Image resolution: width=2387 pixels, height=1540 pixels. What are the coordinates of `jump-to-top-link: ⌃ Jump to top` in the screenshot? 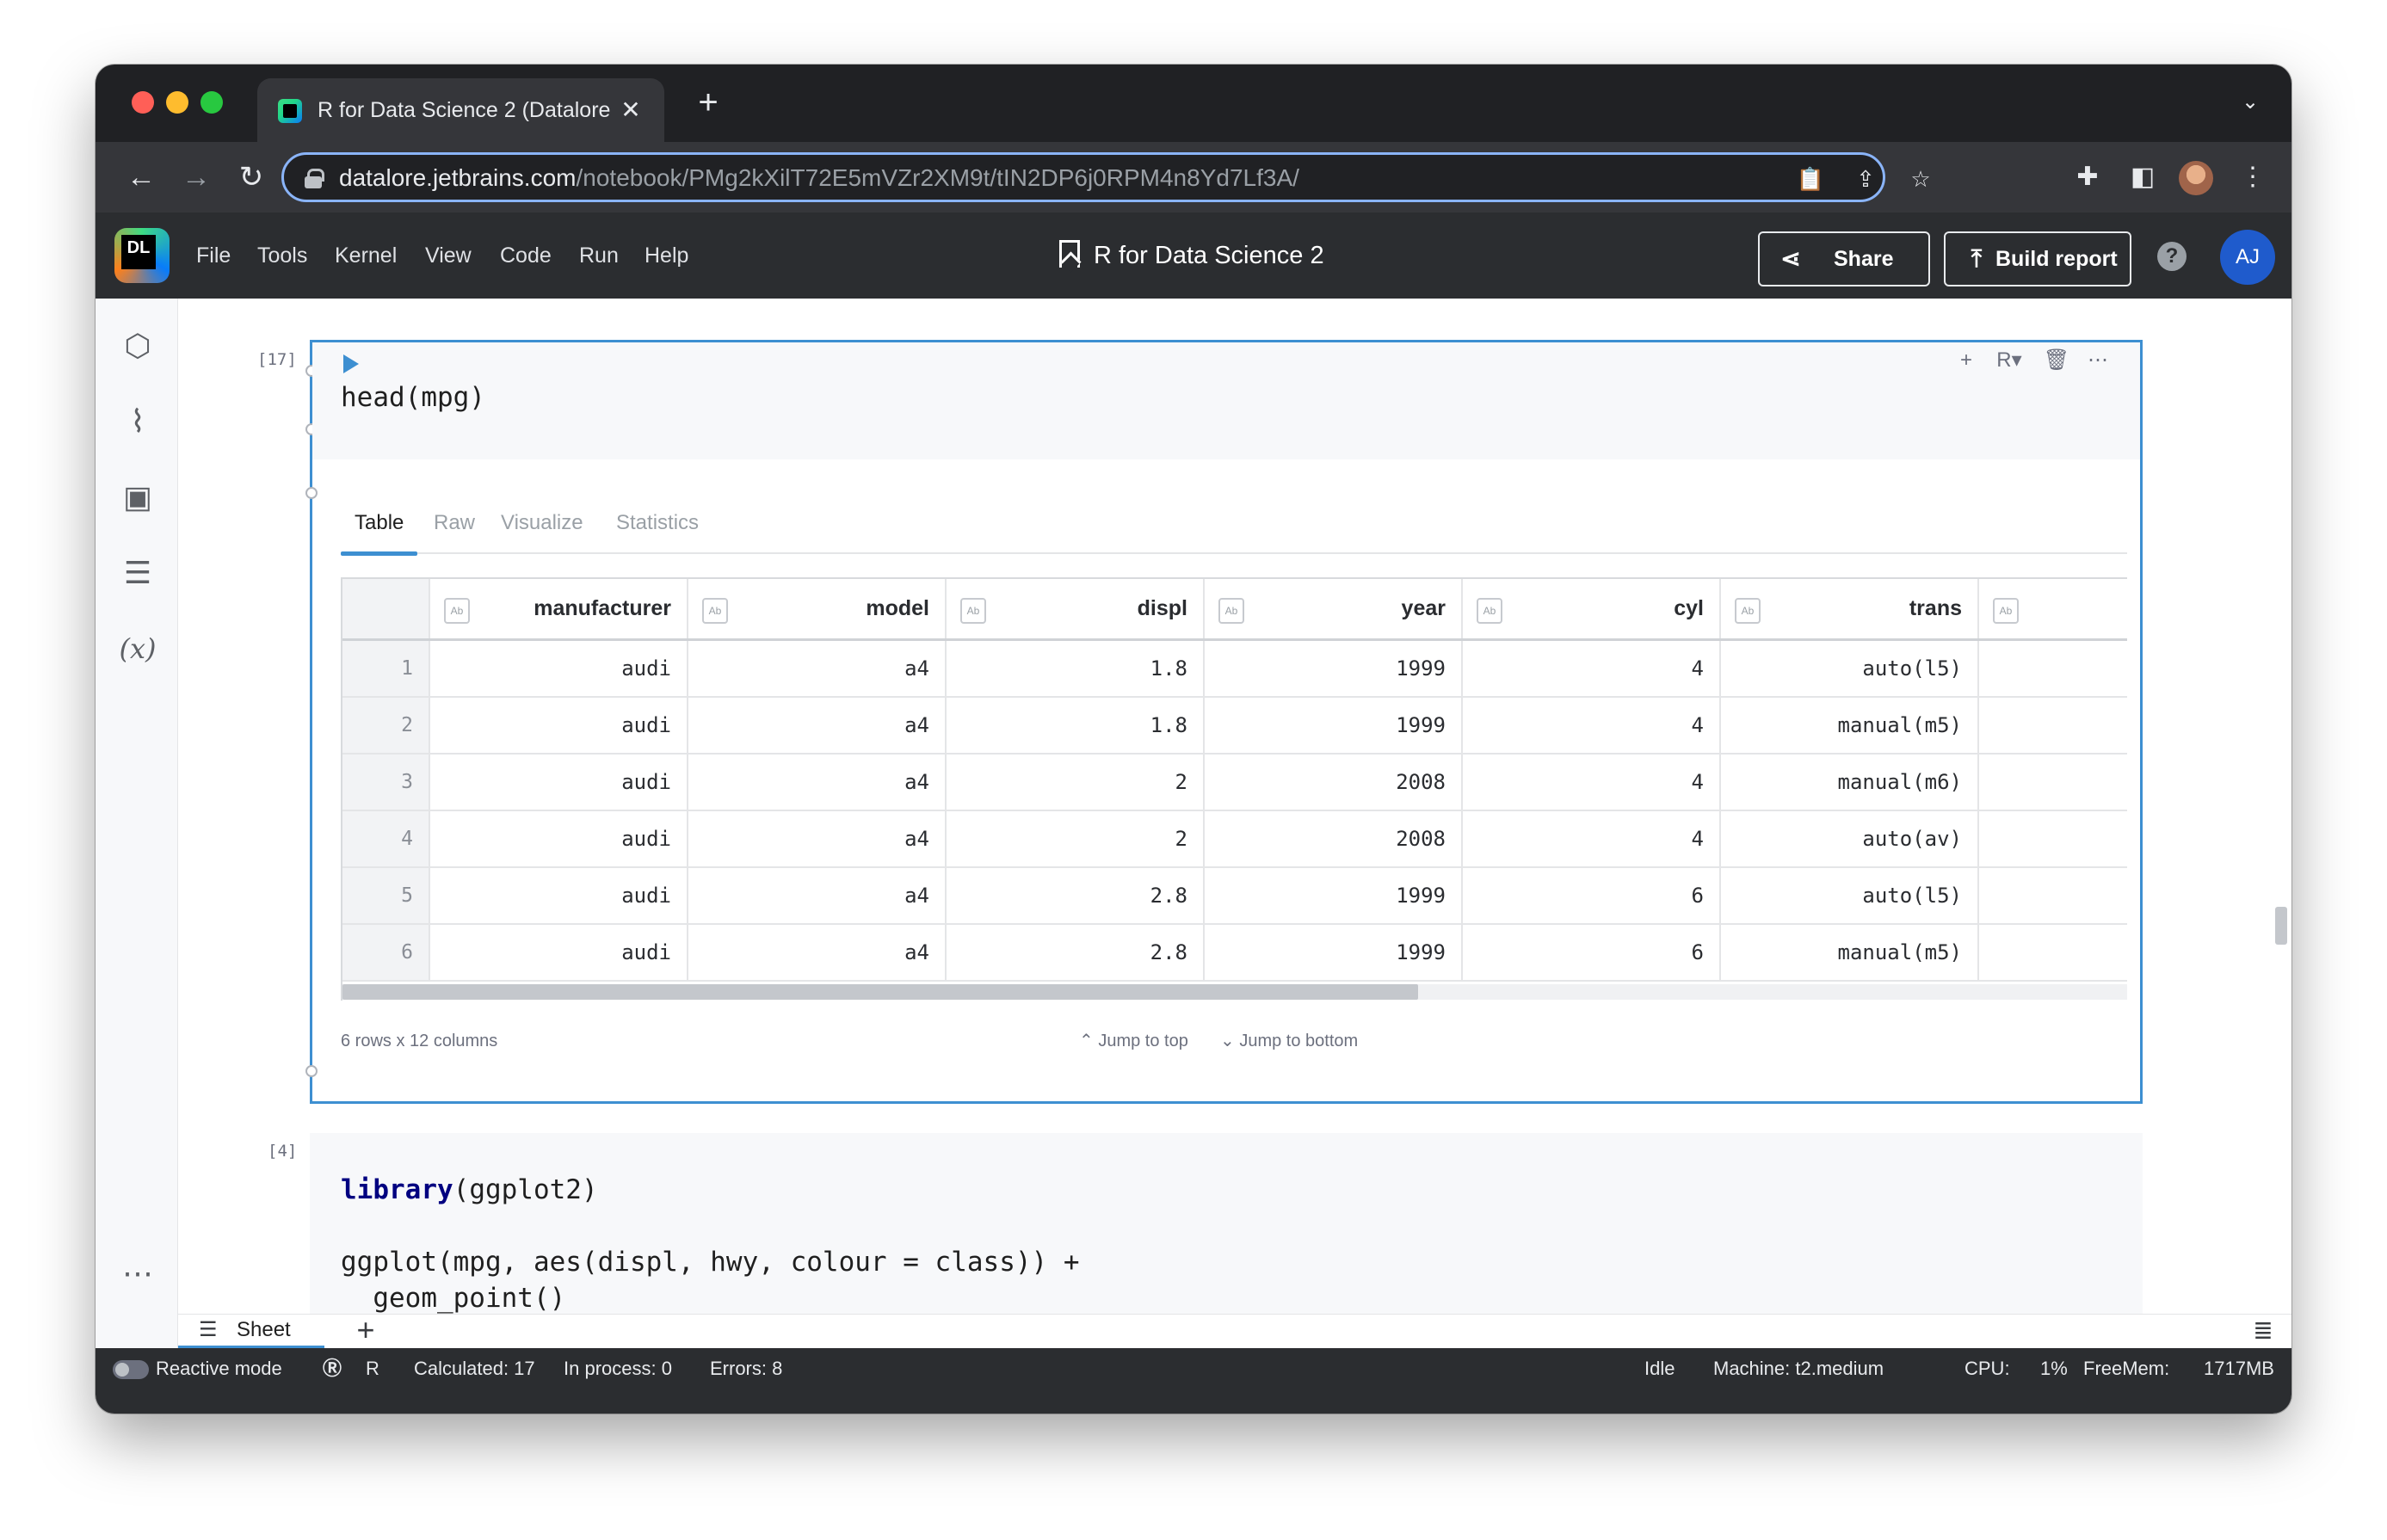 It's located at (1133, 1041).